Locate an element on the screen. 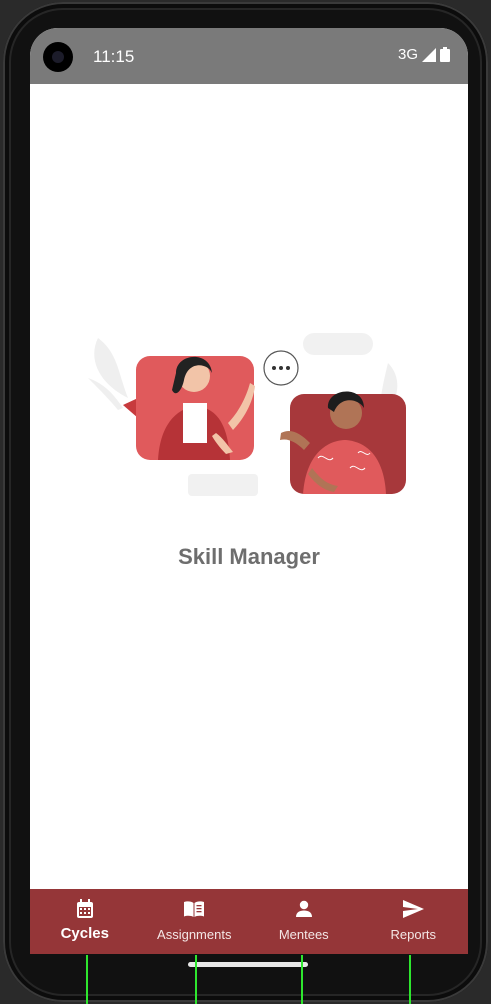 This screenshot has width=491, height=1004. status-bar: 11:15 3G is located at coordinates (249, 56).